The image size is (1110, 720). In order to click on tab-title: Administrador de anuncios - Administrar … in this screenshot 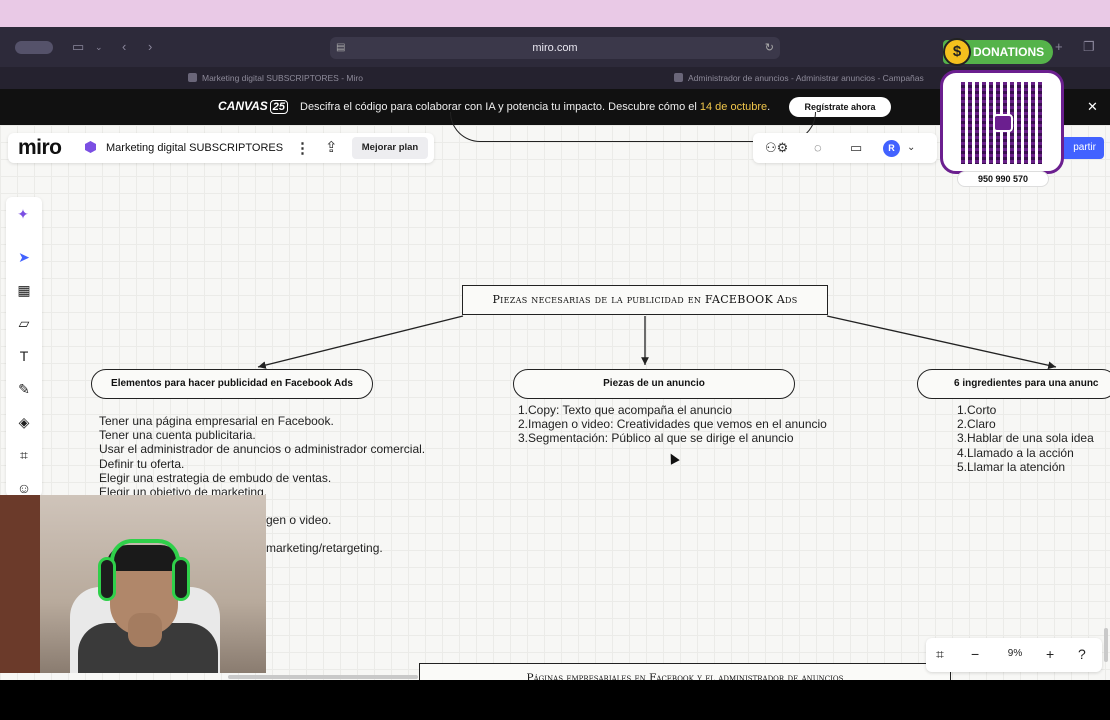, I will do `click(806, 78)`.